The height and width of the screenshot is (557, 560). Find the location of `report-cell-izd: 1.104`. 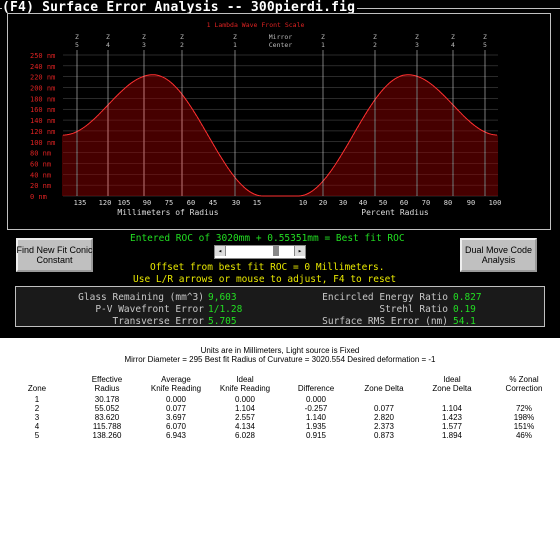

report-cell-izd: 1.104 is located at coordinates (452, 408).